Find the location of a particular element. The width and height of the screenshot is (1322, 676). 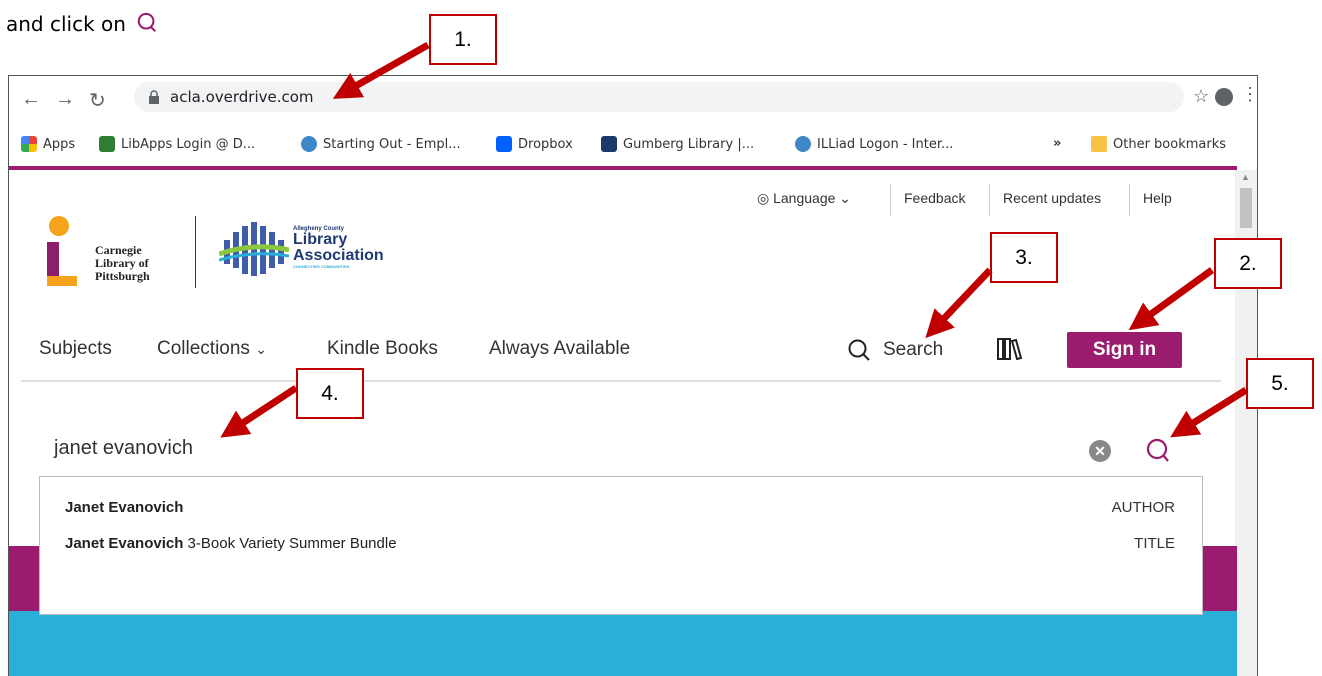

help-link: Help is located at coordinates (1157, 198).